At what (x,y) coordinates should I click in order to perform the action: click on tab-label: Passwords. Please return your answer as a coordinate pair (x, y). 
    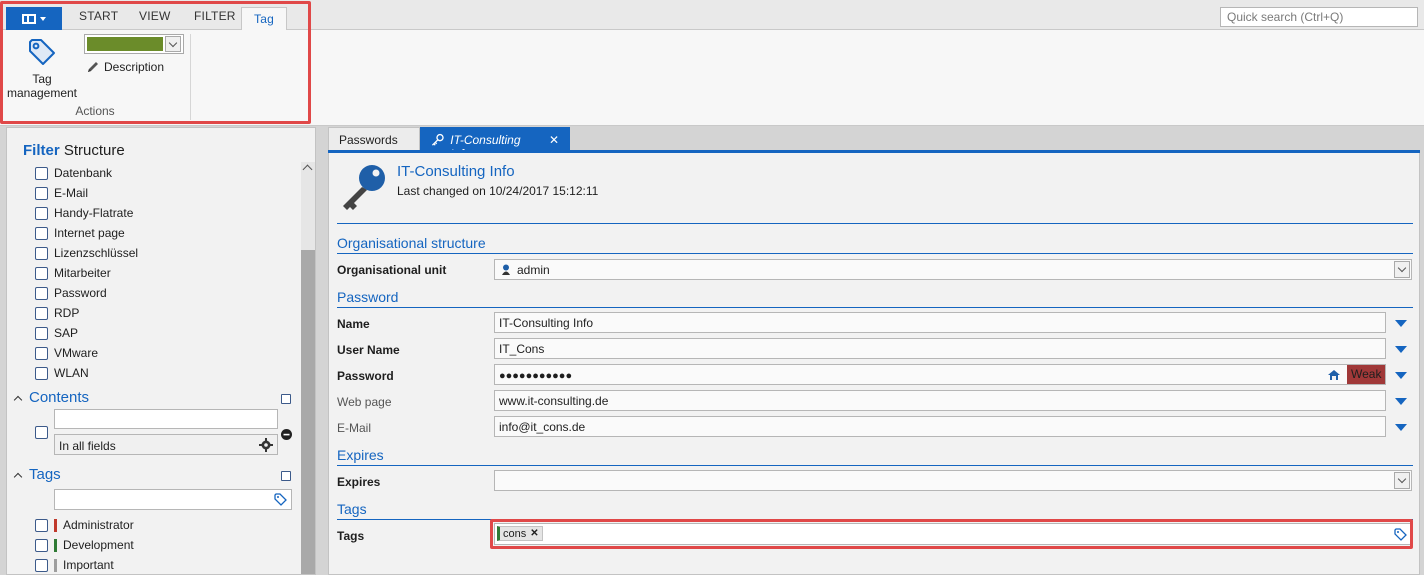
    Looking at the image, I should click on (368, 140).